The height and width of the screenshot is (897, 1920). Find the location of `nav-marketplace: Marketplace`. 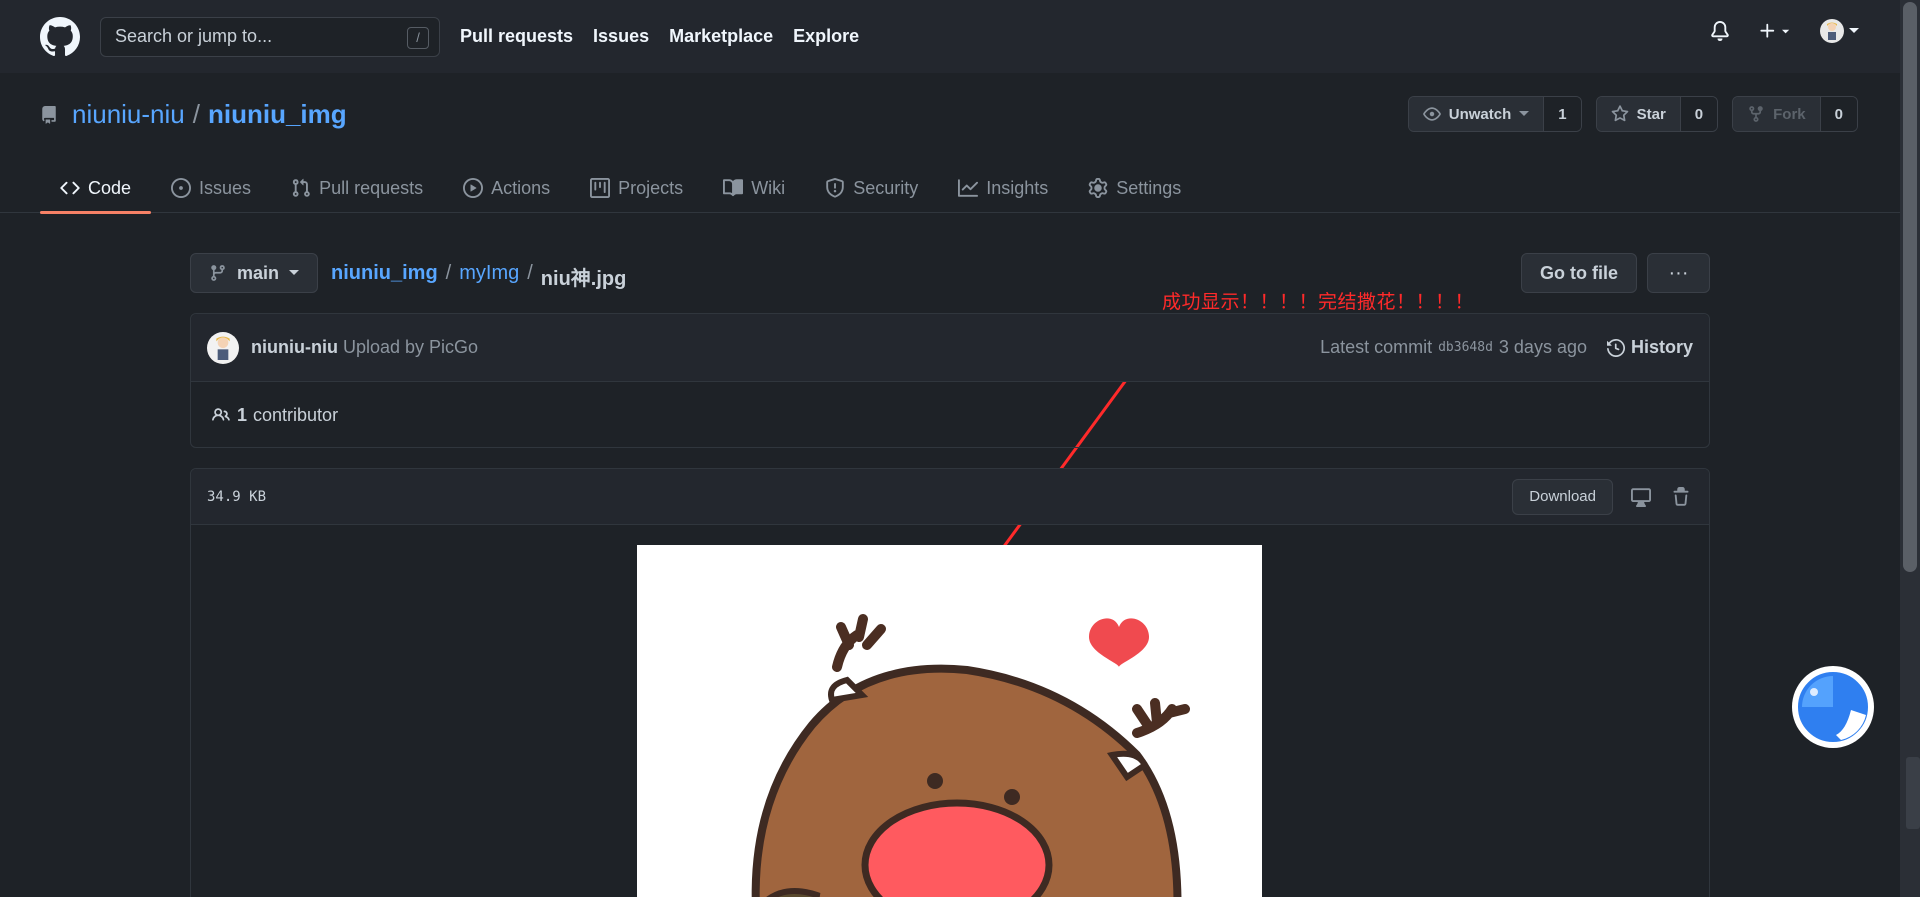

nav-marketplace: Marketplace is located at coordinates (721, 36).